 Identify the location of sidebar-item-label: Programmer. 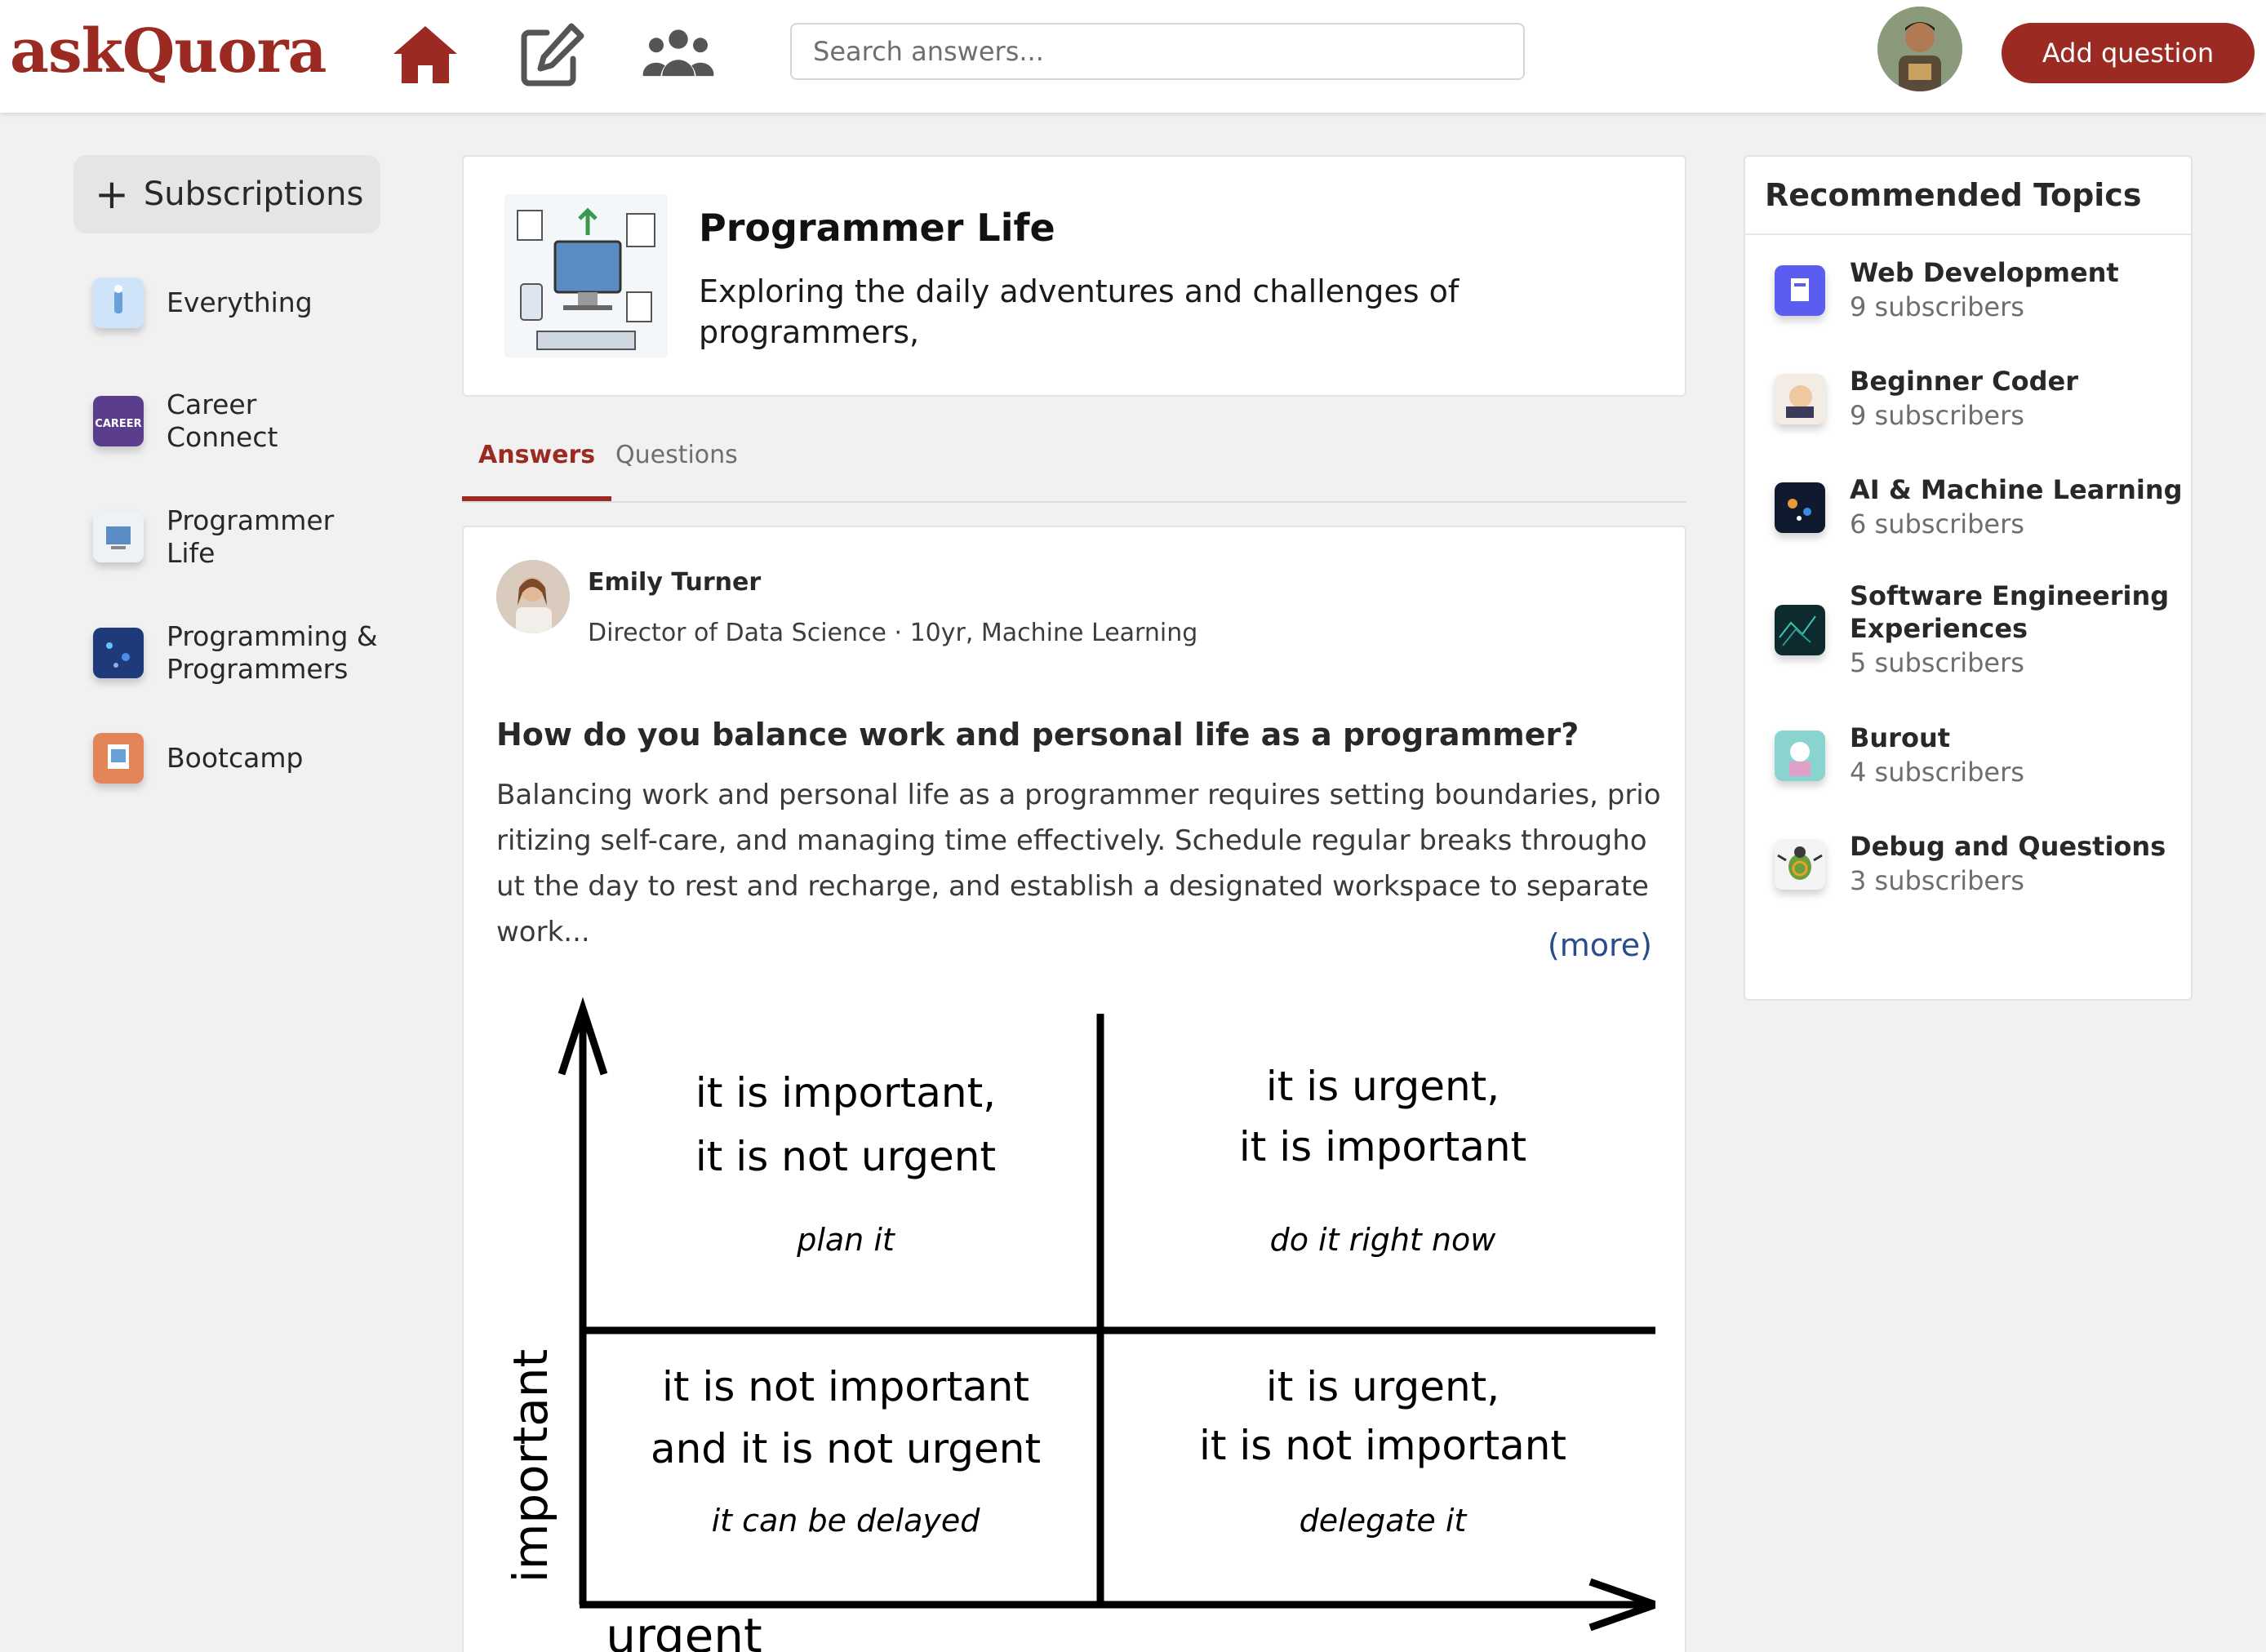
(251, 520).